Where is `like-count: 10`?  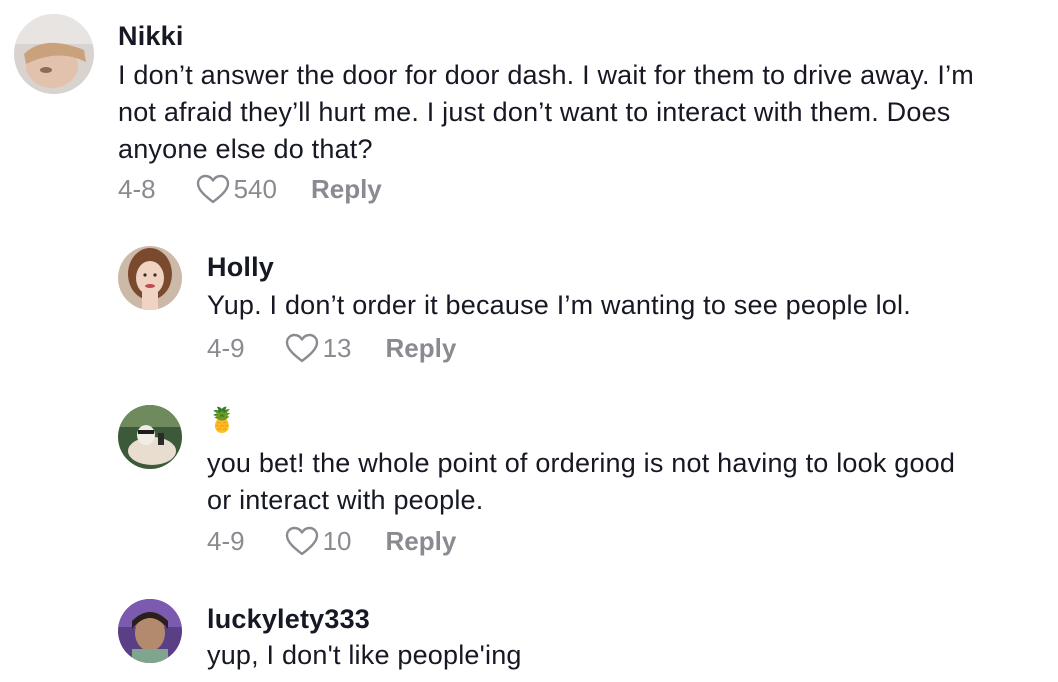 like-count: 10 is located at coordinates (337, 540).